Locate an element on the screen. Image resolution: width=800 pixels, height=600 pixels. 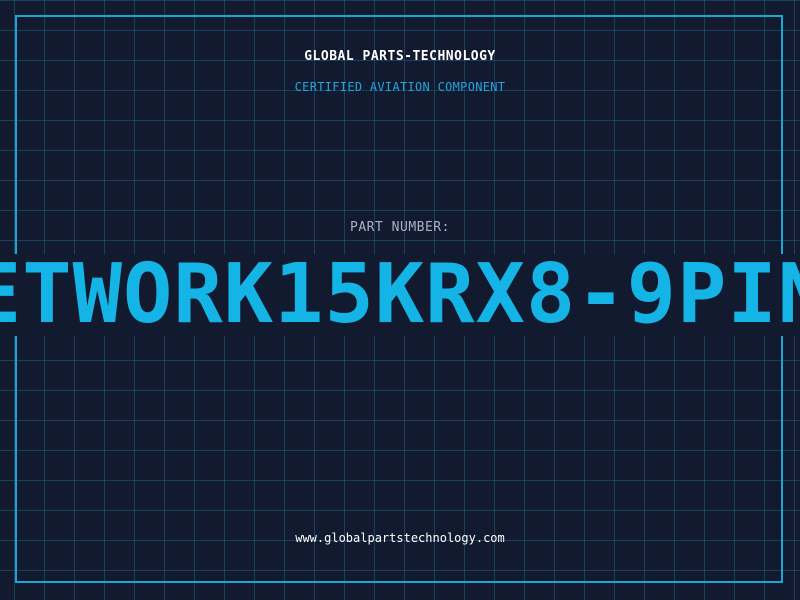
tagline: CERTIFIED AVIATION COMPONENT is located at coordinates (400, 87).